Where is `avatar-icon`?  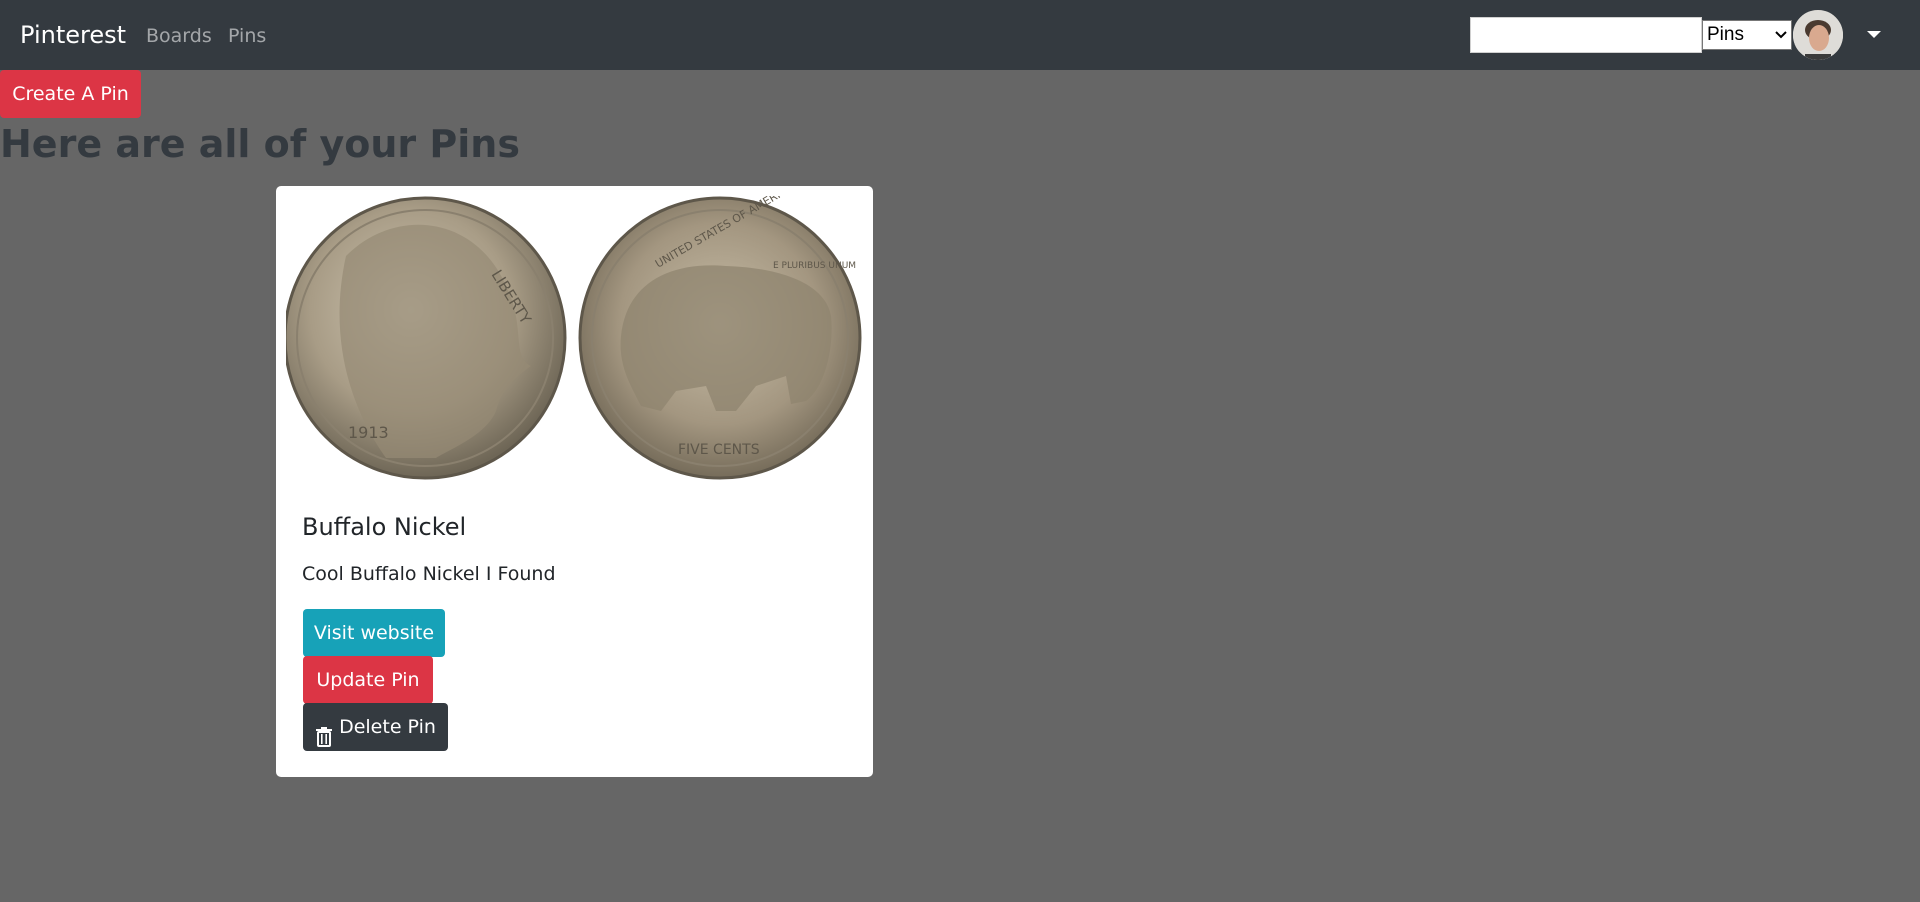 avatar-icon is located at coordinates (1818, 35).